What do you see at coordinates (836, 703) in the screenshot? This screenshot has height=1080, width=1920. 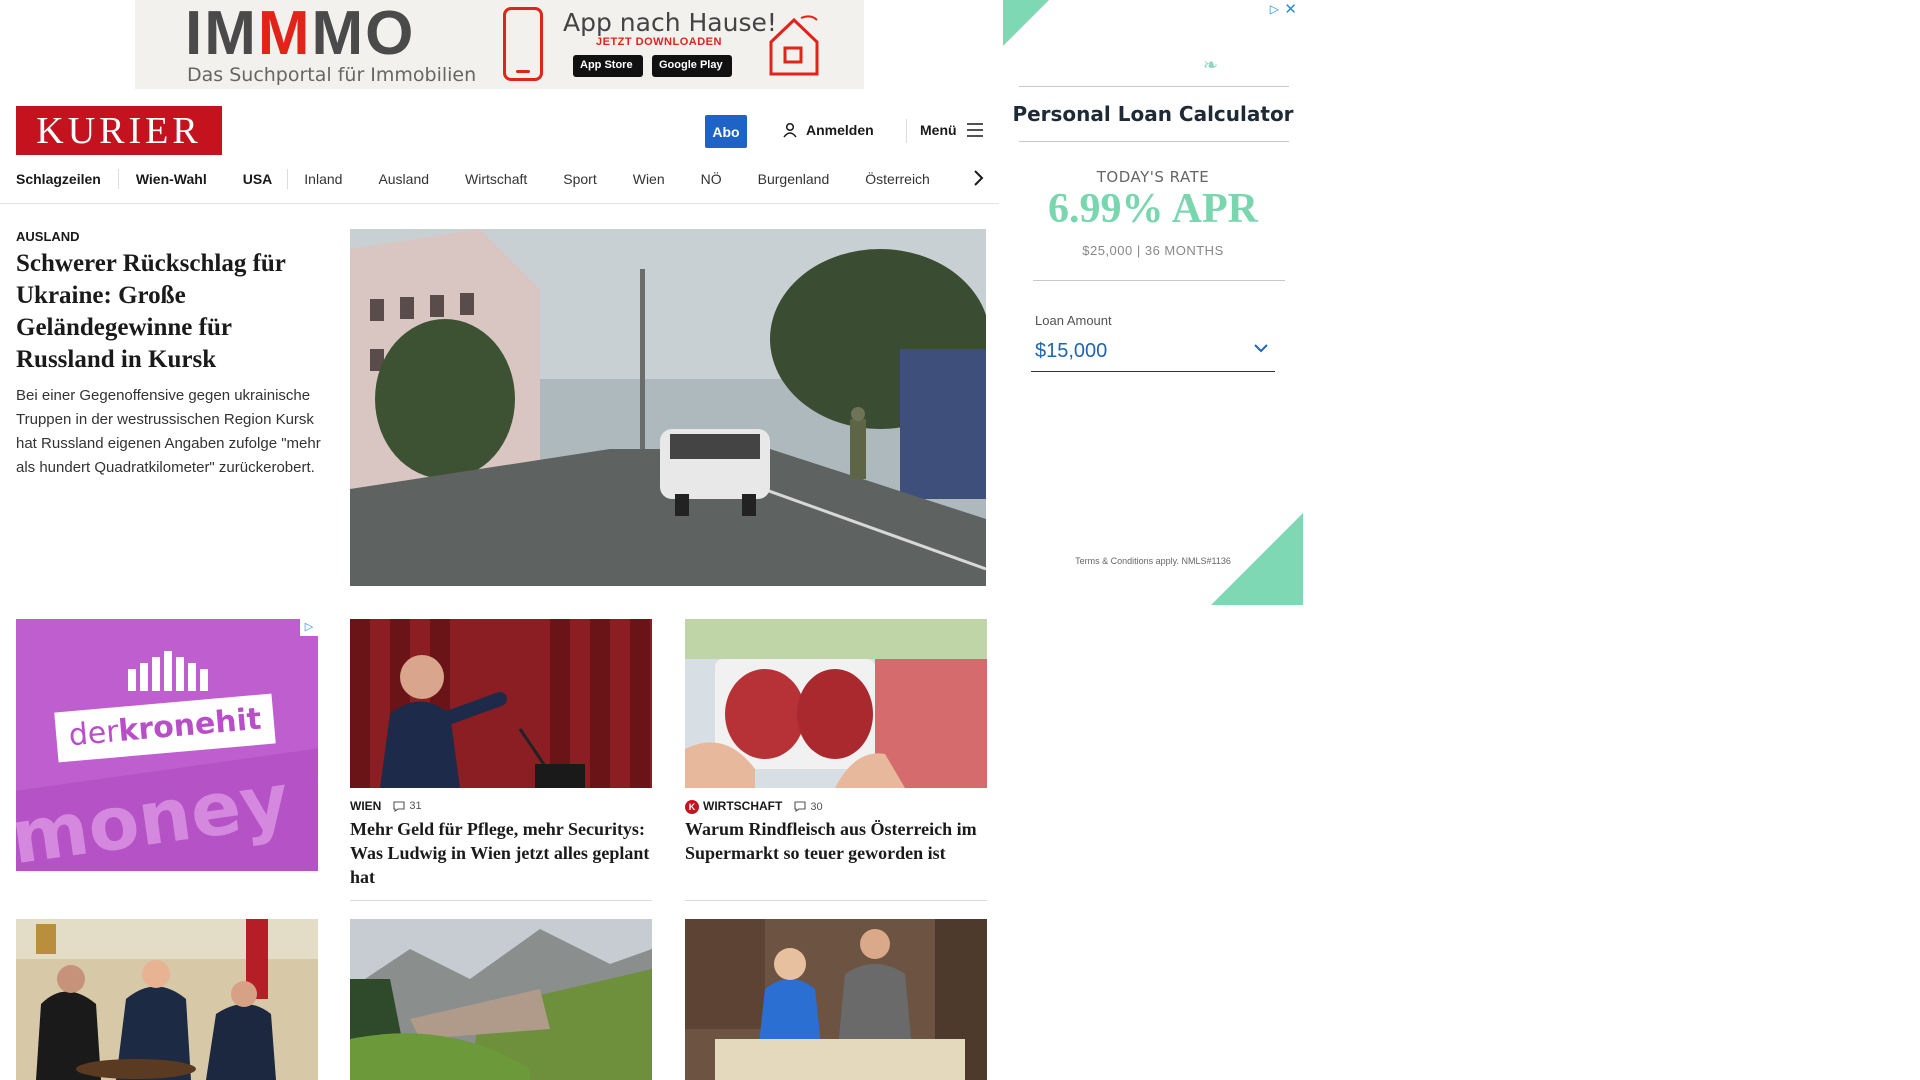 I see `card-image-wirtschaft` at bounding box center [836, 703].